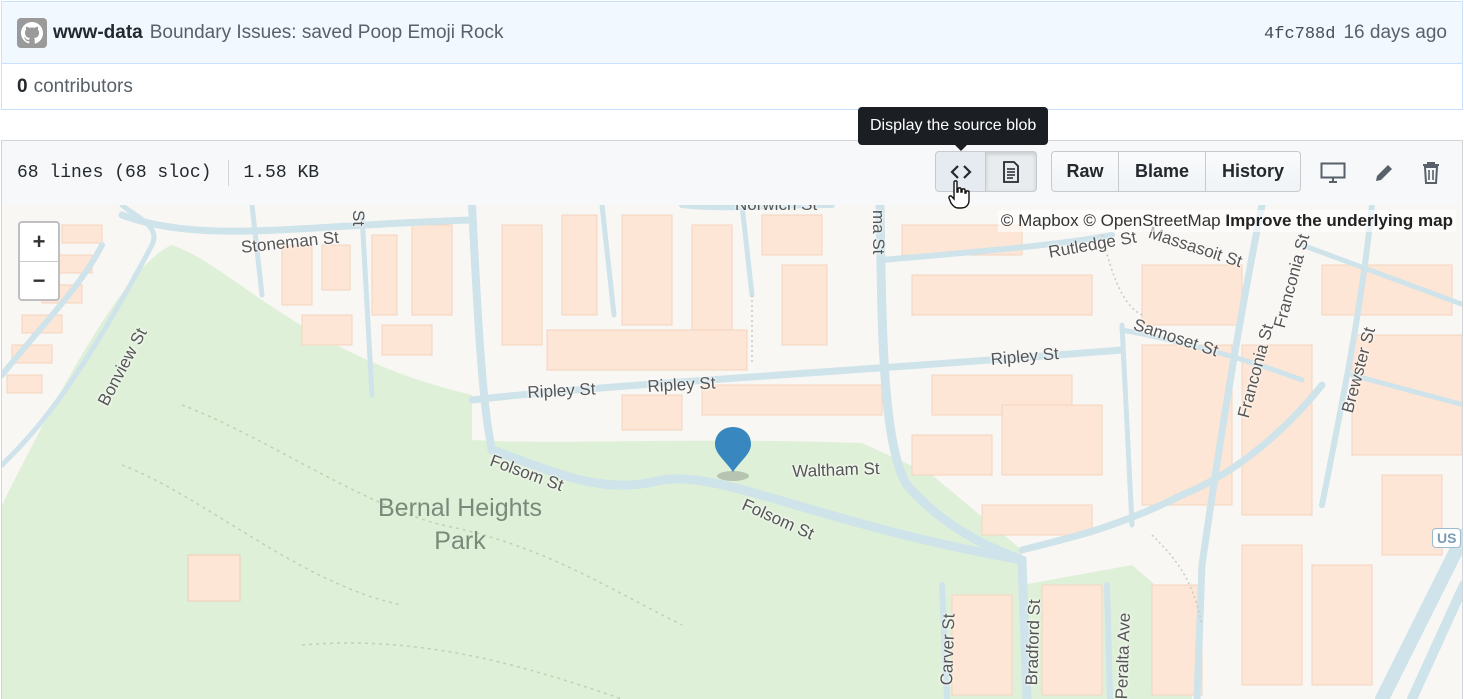 The width and height of the screenshot is (1464, 699). I want to click on history-button: History, so click(1253, 171).